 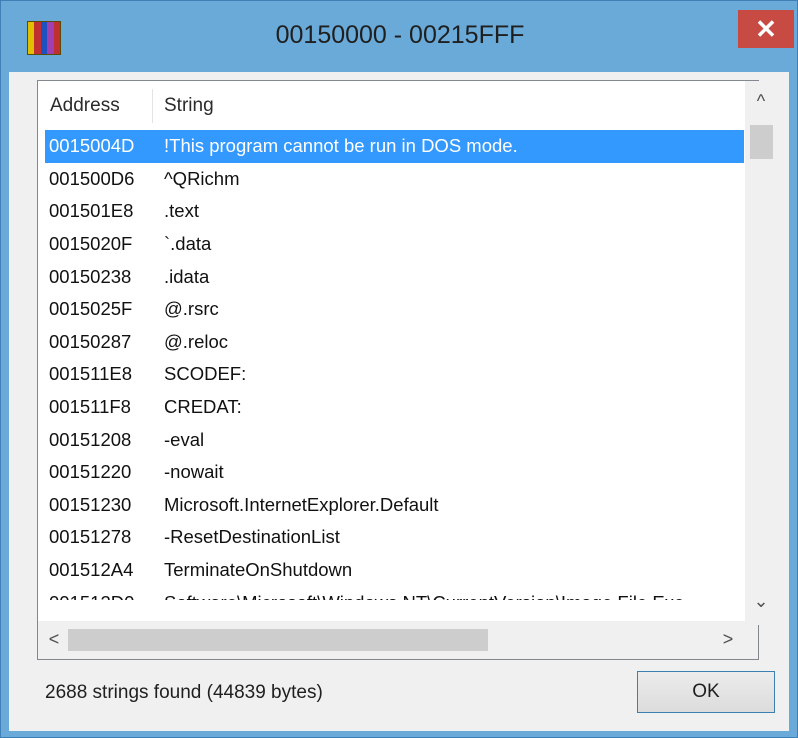 I want to click on row-string: .text, so click(x=181, y=211).